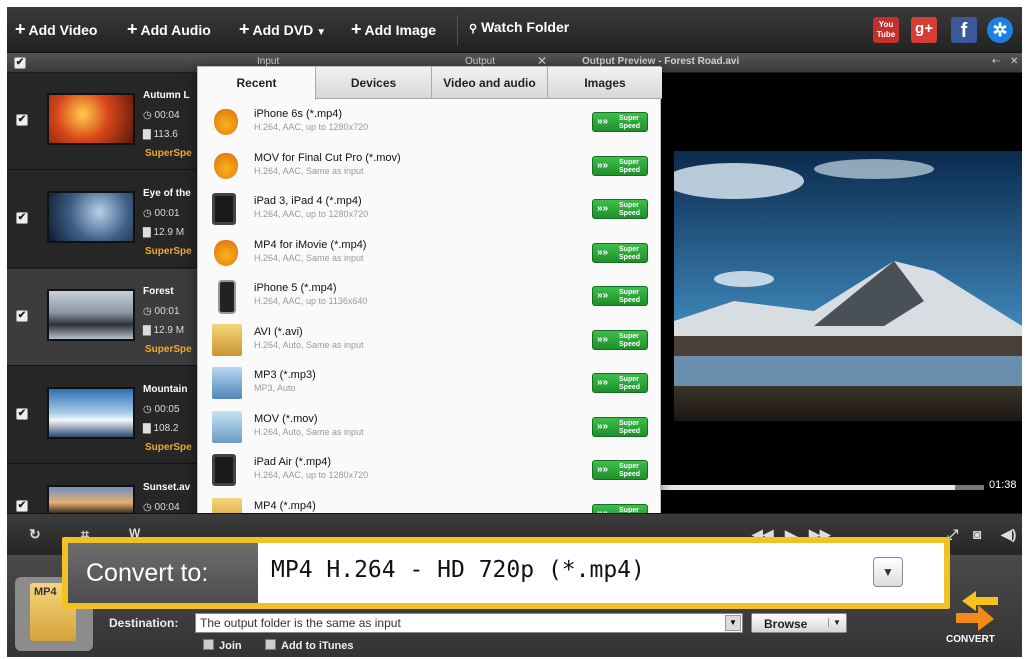 The height and width of the screenshot is (659, 1025). I want to click on format-description: H.264, AAC, Same as input, so click(309, 170).